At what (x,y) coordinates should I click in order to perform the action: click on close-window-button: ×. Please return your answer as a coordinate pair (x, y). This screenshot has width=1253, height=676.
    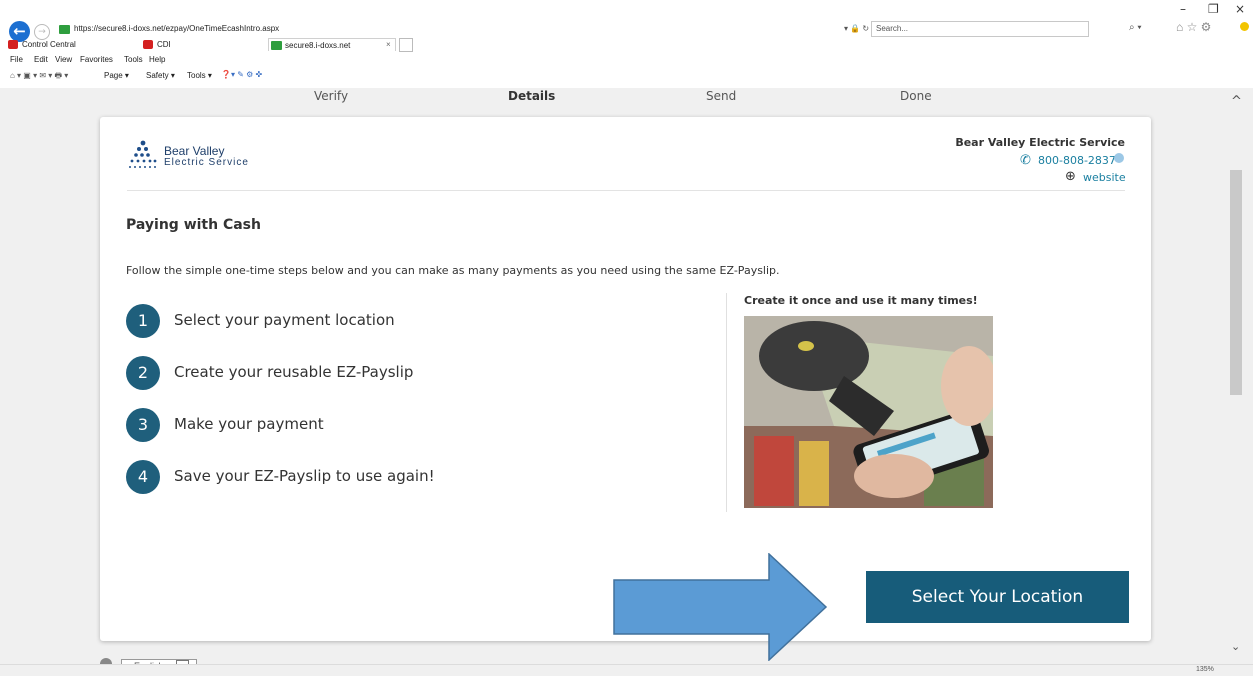
    Looking at the image, I should click on (1240, 9).